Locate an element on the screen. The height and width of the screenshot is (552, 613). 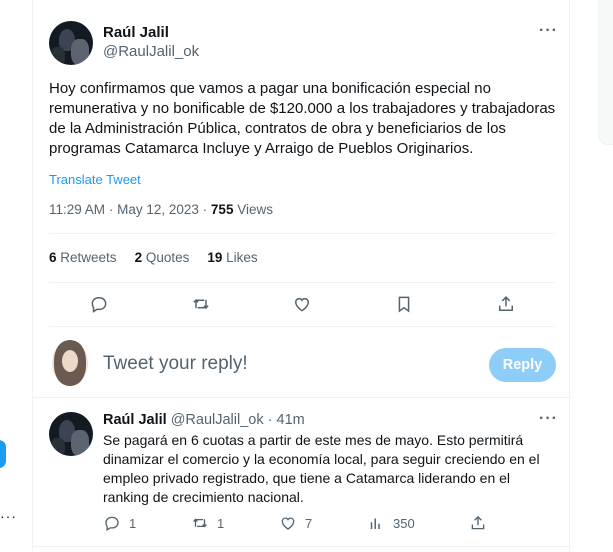
views-label: Views is located at coordinates (255, 209).